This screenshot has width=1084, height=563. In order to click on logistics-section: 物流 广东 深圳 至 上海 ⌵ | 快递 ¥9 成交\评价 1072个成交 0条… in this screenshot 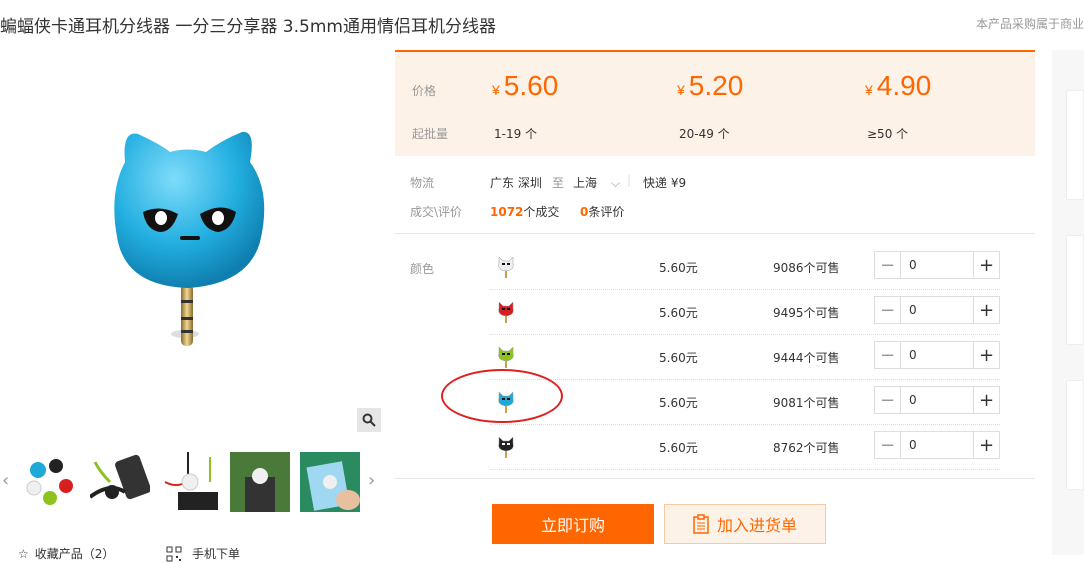, I will do `click(715, 197)`.